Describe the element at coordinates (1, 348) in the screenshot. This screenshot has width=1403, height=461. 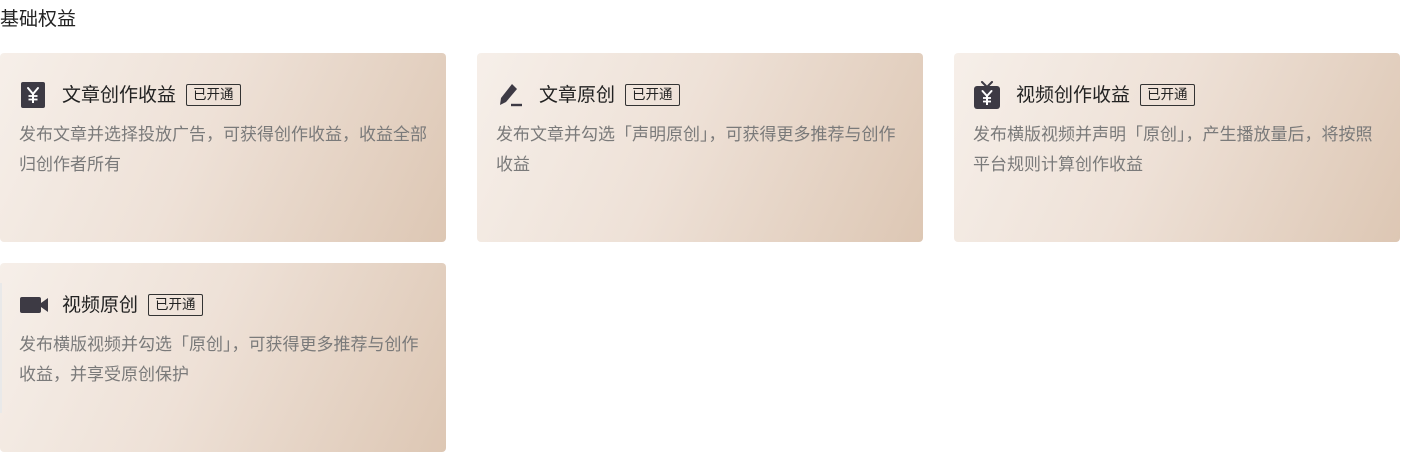
I see `scroll-edge-divider` at that location.